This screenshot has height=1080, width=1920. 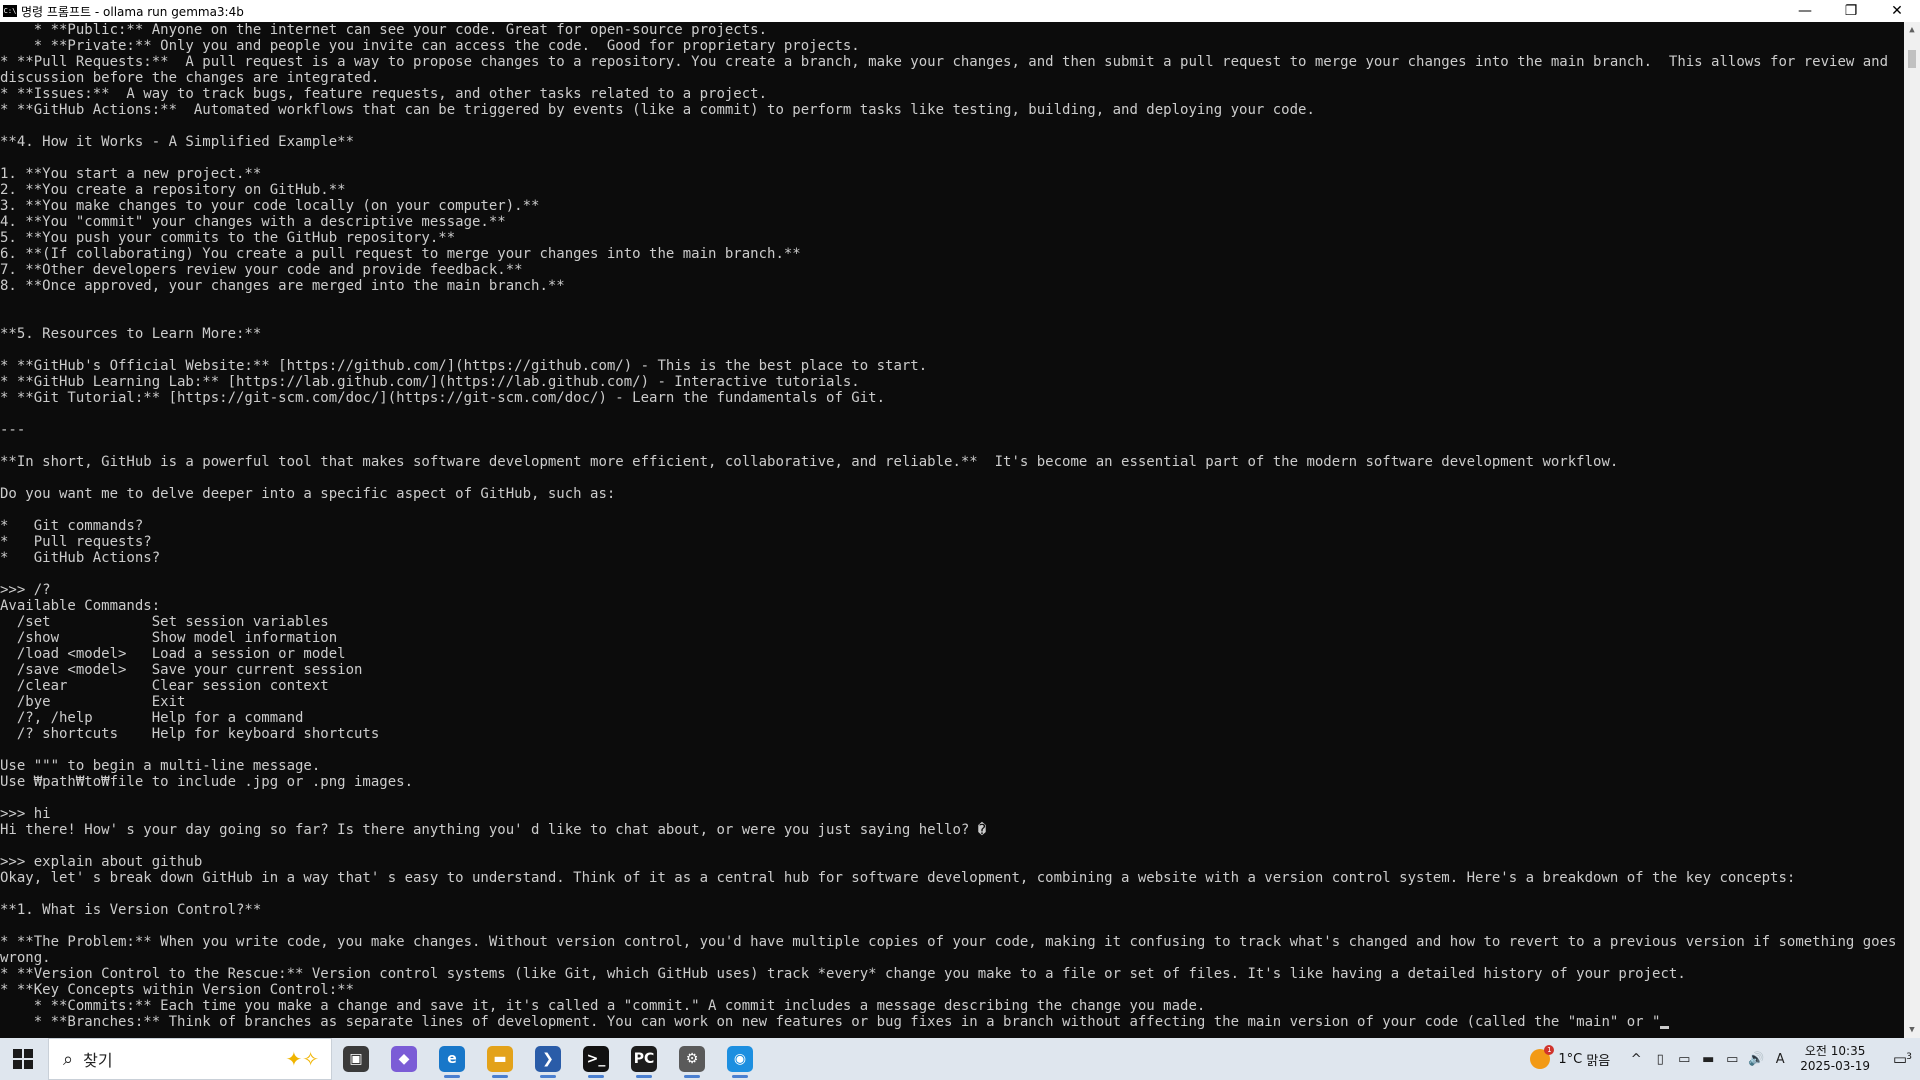 I want to click on volume-icon: 🔊, so click(x=1756, y=1059).